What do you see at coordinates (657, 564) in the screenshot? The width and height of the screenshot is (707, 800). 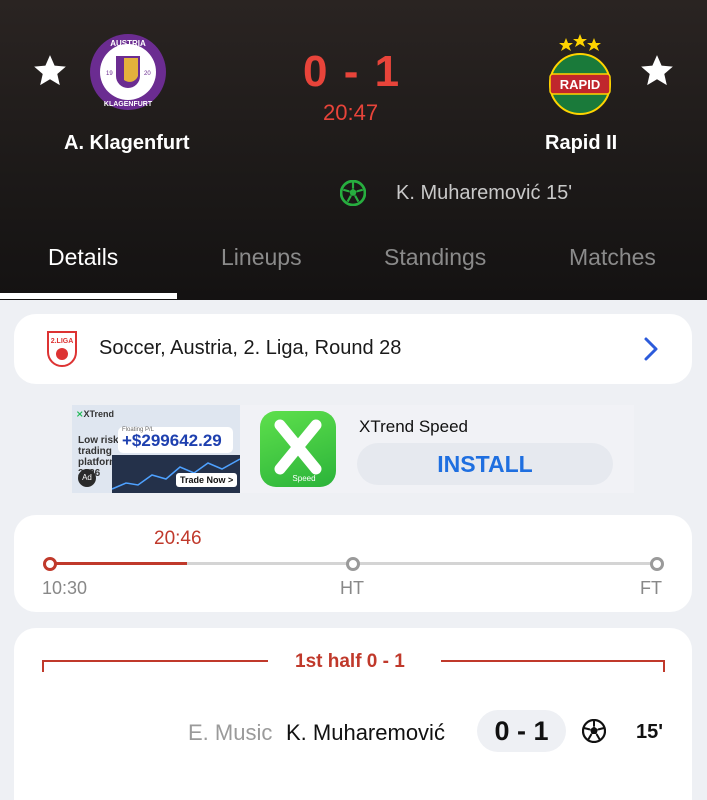 I see `timeline-ft-marker` at bounding box center [657, 564].